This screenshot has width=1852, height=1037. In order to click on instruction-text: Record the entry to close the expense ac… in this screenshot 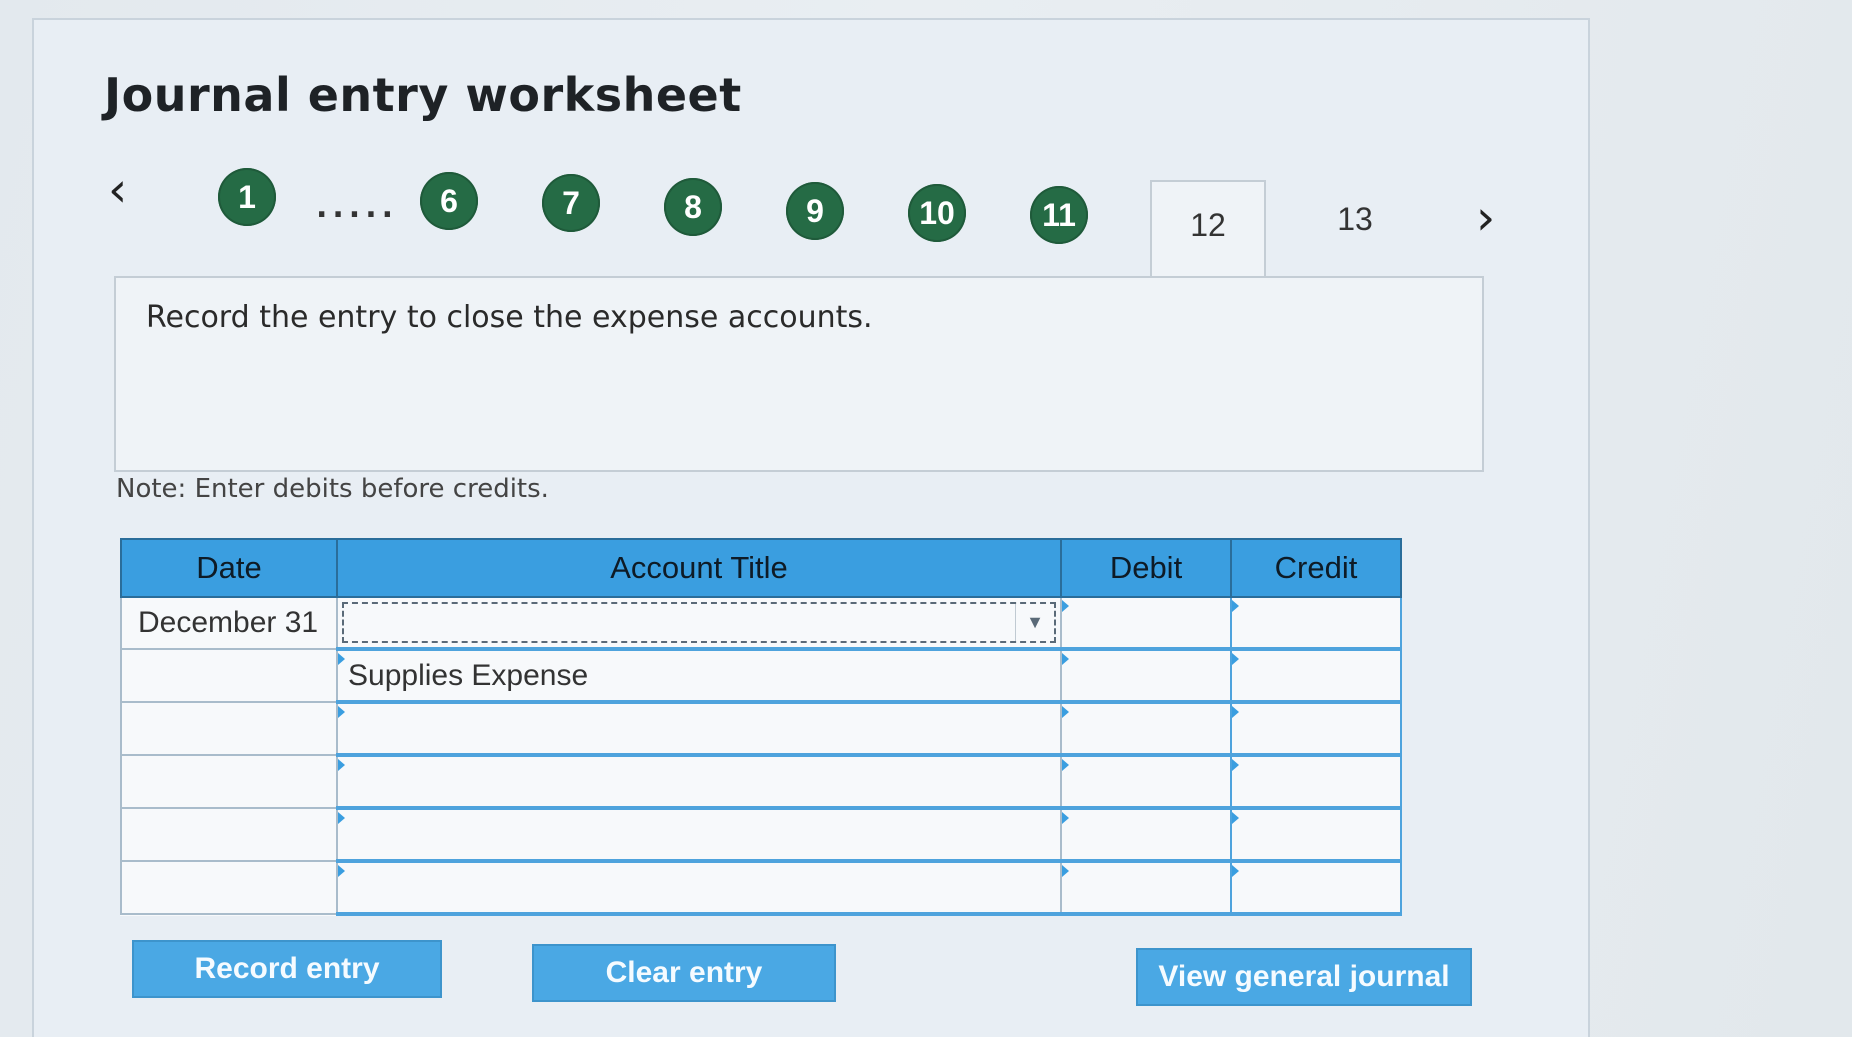, I will do `click(509, 317)`.